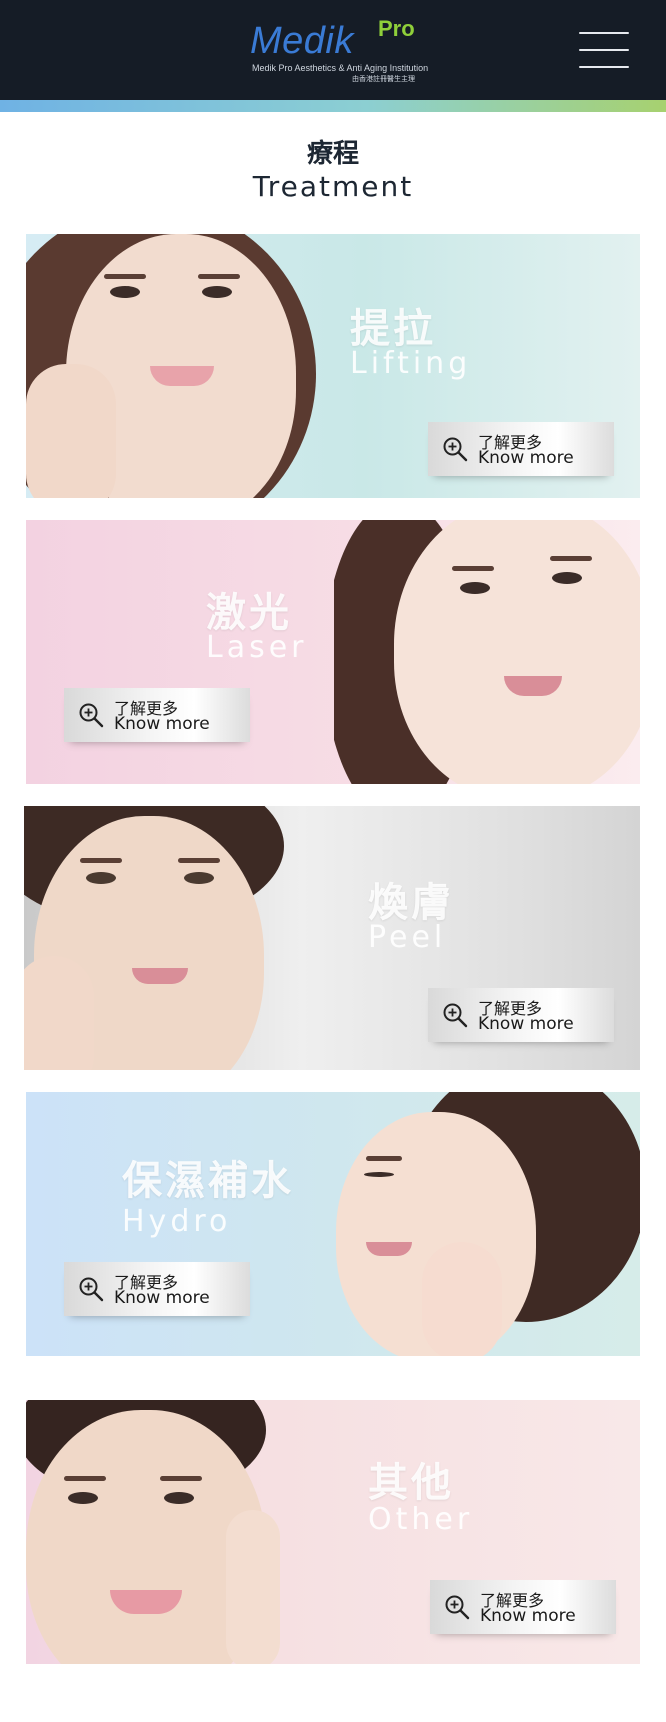  What do you see at coordinates (396, 28) in the screenshot?
I see `logo-pro-mark: Pro` at bounding box center [396, 28].